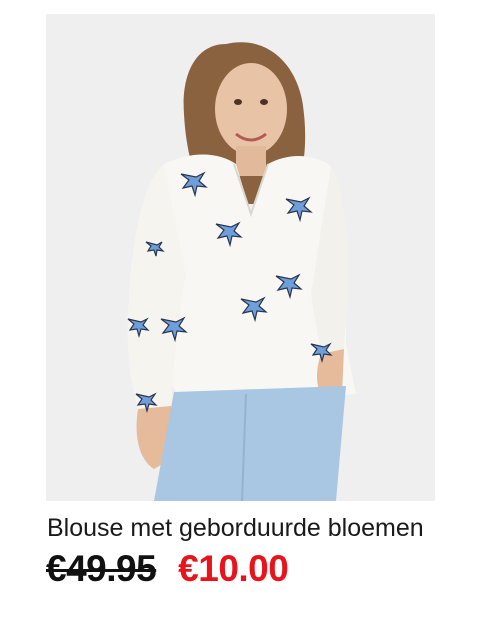 This screenshot has height=630, width=498. I want to click on product-title: Blouse met geborduurde bloemen, so click(235, 528).